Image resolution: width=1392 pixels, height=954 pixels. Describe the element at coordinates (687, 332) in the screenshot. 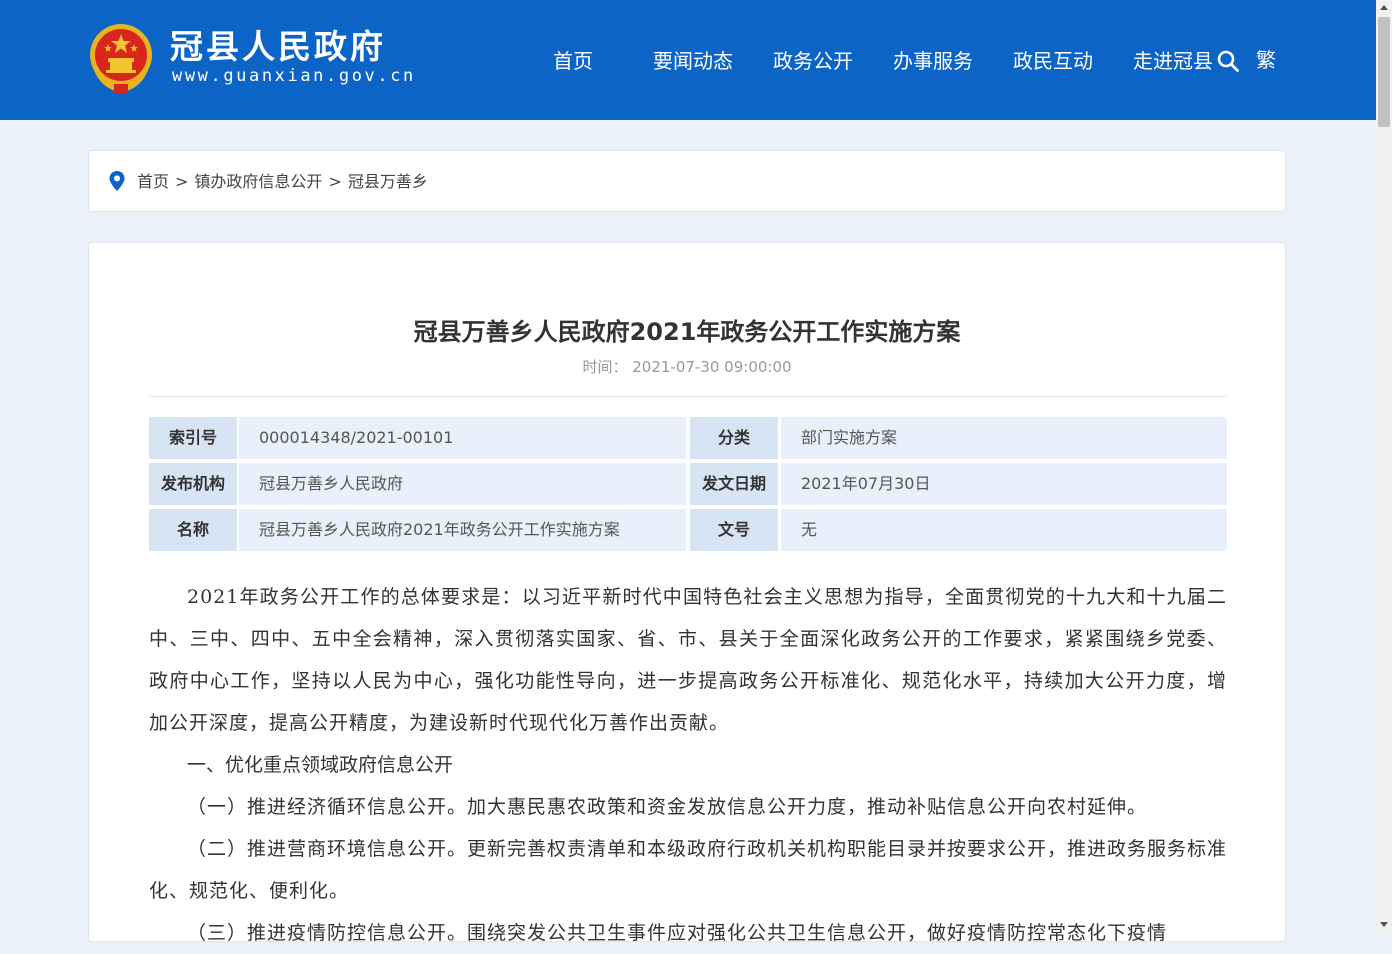

I see `article-title: 冠县万善乡人民政府2021年政务公开工作实施方案` at that location.